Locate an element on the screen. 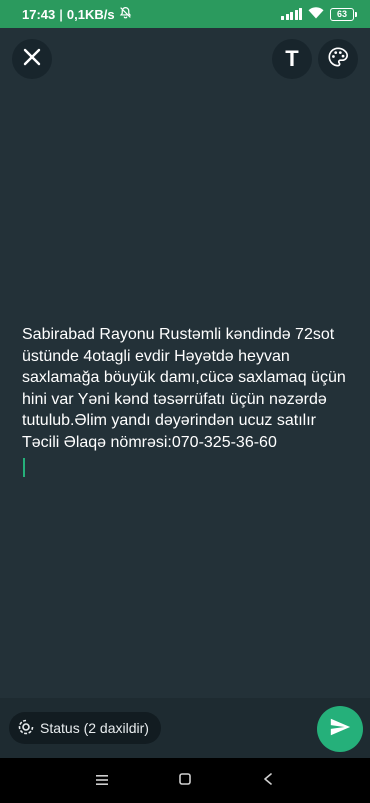  system-status-bar: 17:43 | 0,1KB/s 63 is located at coordinates (185, 14).